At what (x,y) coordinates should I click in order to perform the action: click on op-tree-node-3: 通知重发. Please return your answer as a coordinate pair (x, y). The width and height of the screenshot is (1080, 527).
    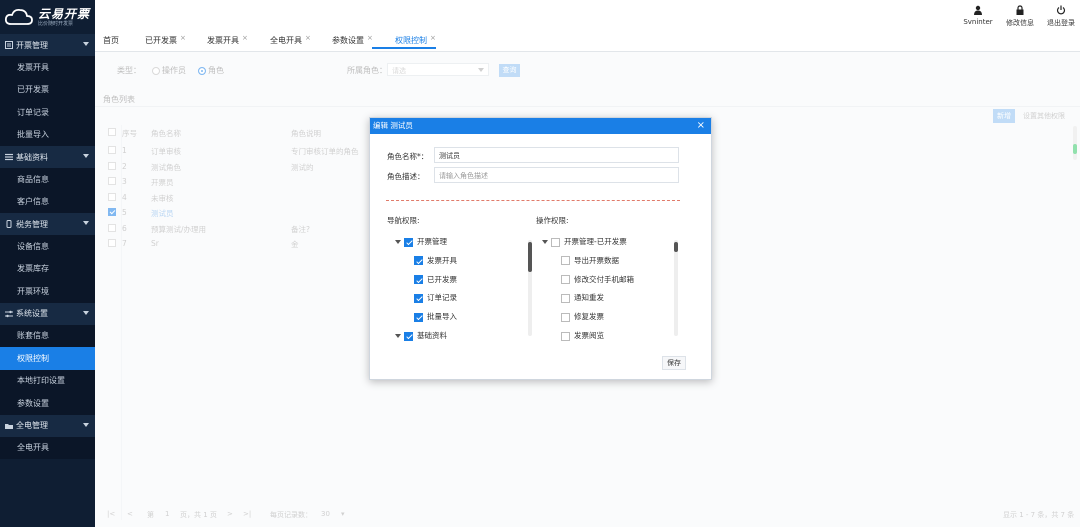
    Looking at the image, I should click on (582, 298).